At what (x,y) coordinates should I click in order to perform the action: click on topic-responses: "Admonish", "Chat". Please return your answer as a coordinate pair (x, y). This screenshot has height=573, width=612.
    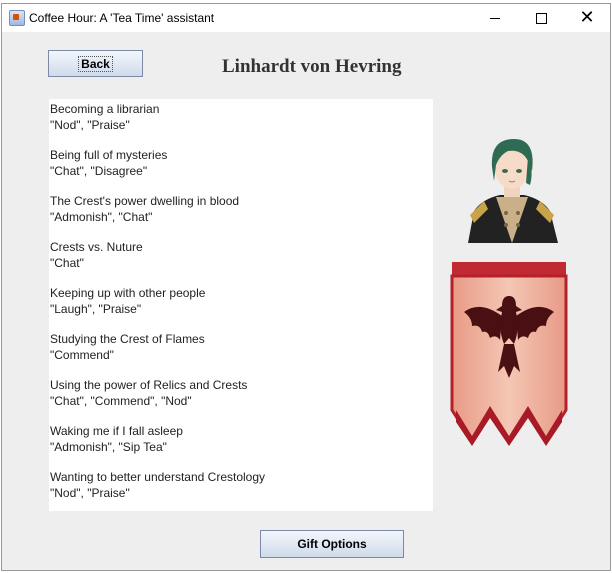
    Looking at the image, I should click on (101, 217).